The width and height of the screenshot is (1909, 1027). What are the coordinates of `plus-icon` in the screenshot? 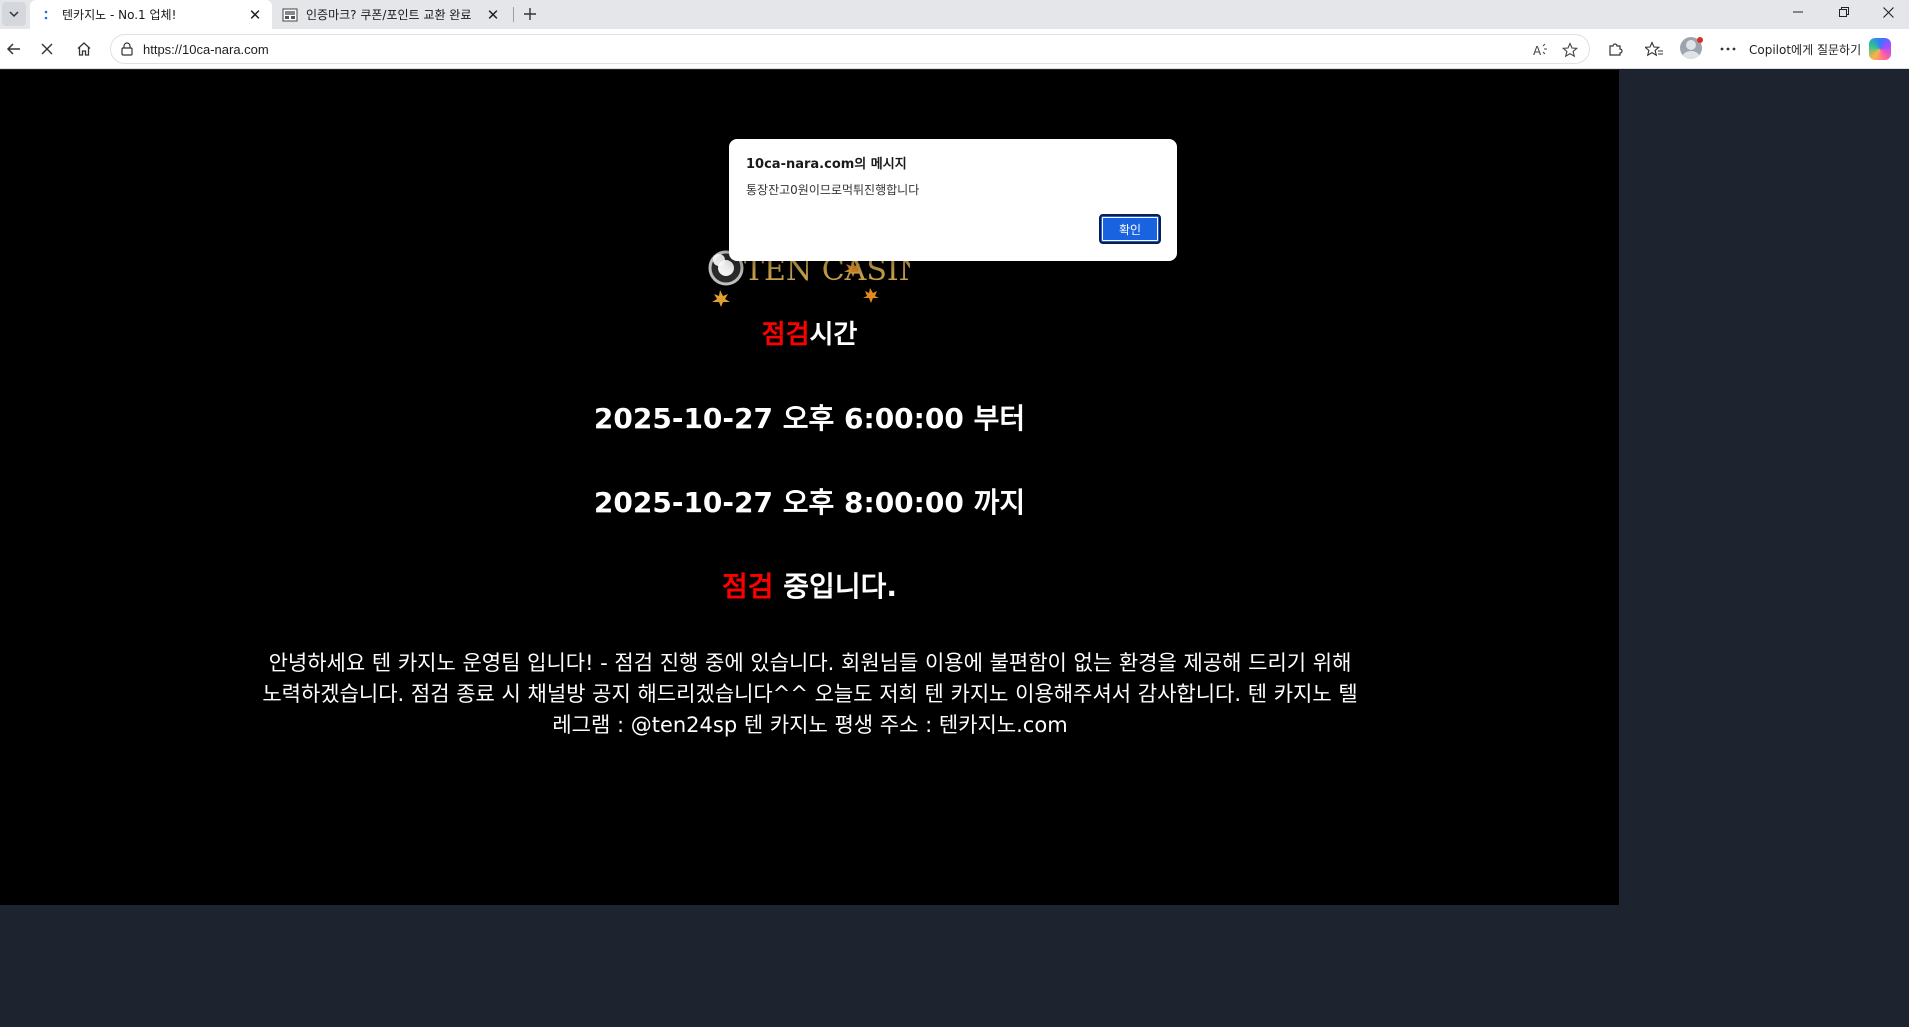 It's located at (530, 14).